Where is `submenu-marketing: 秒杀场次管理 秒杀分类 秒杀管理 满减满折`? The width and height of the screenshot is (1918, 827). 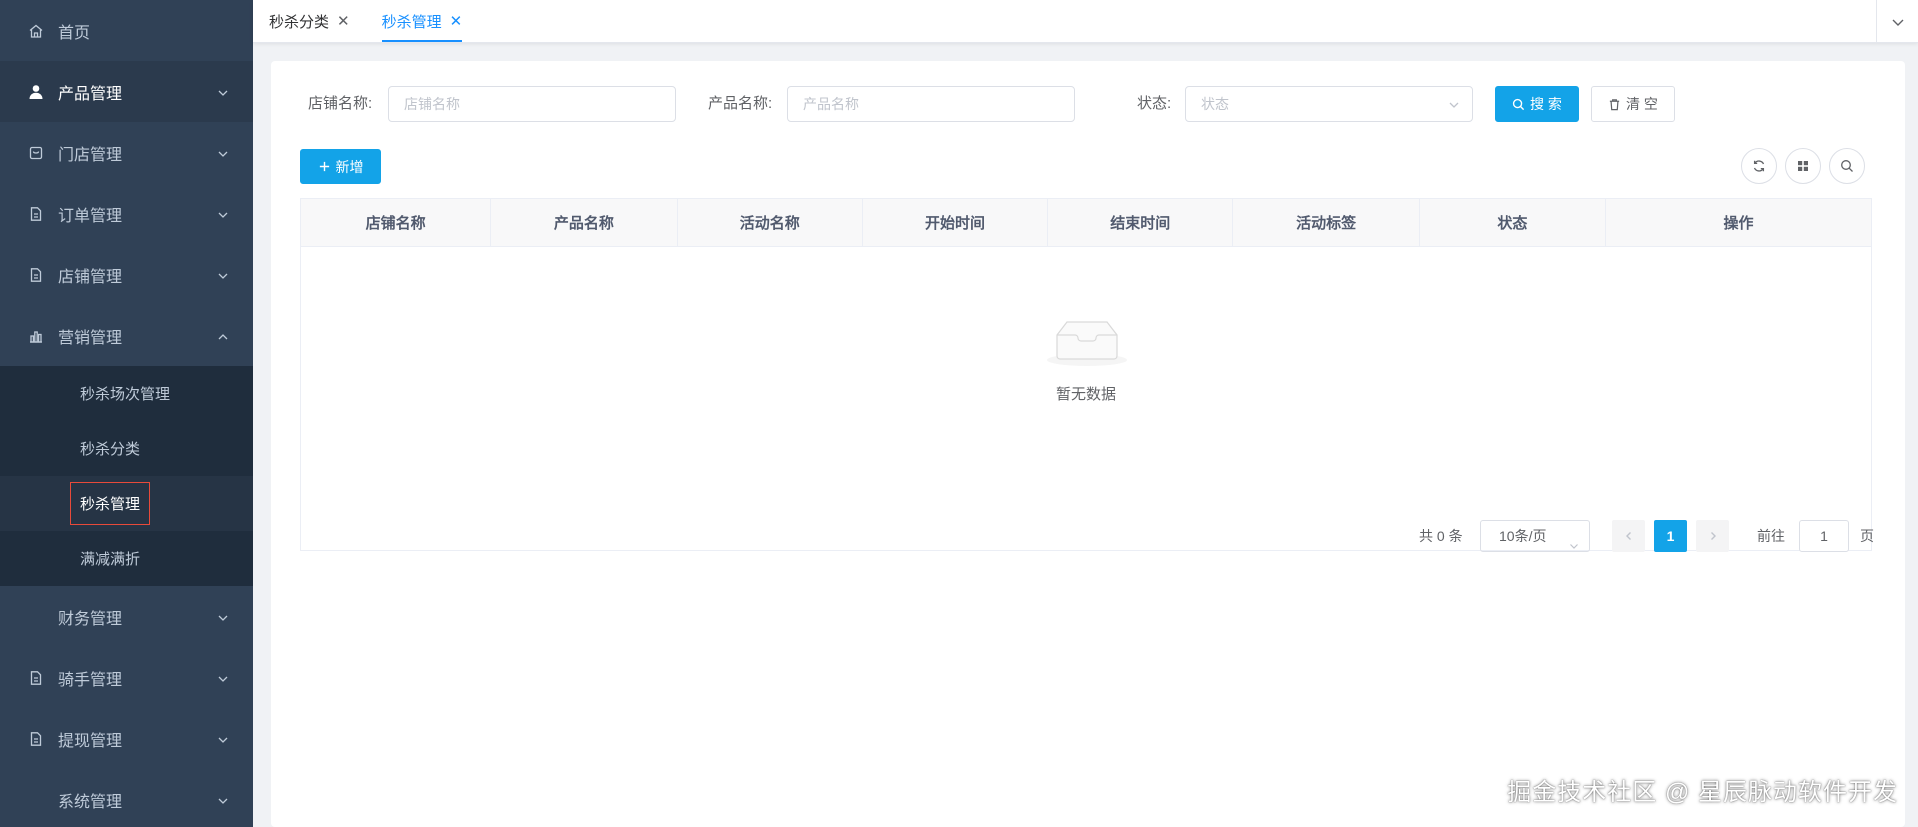 submenu-marketing: 秒杀场次管理 秒杀分类 秒杀管理 满减满折 is located at coordinates (126, 476).